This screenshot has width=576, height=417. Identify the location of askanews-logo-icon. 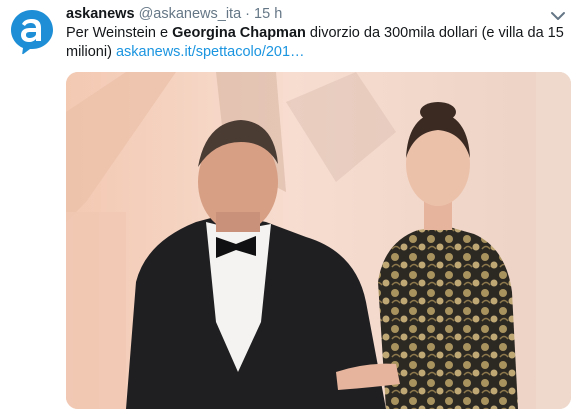
(32, 32).